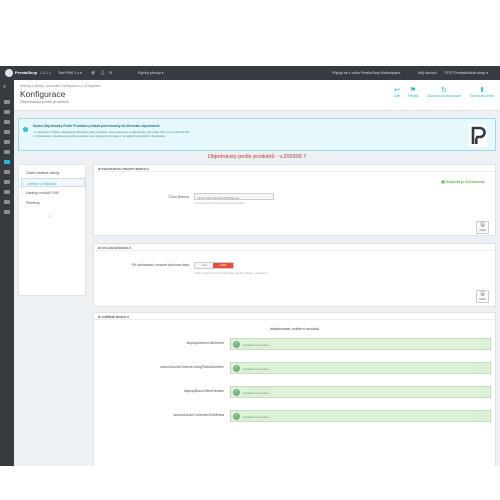  Describe the element at coordinates (7, 112) in the screenshot. I see `nav-orders-icon` at that location.